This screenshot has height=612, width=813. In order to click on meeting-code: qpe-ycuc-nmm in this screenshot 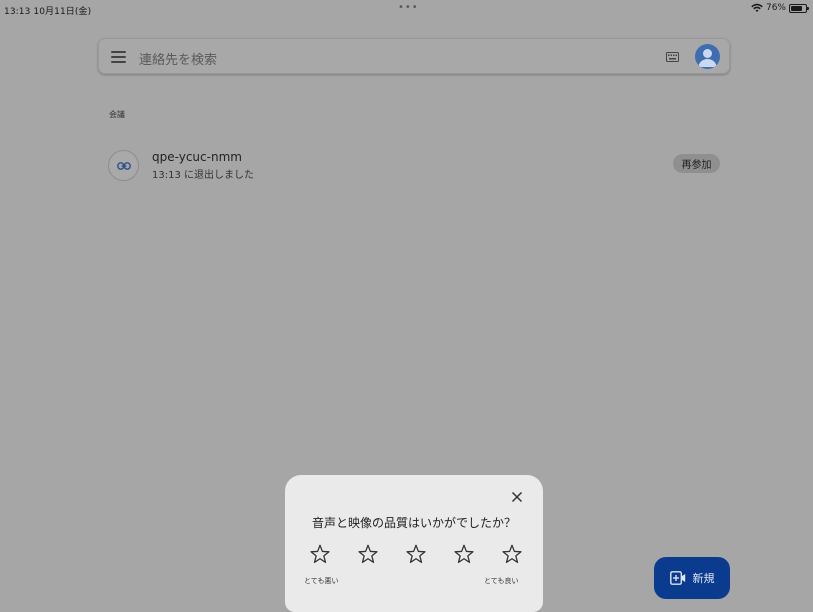, I will do `click(197, 157)`.